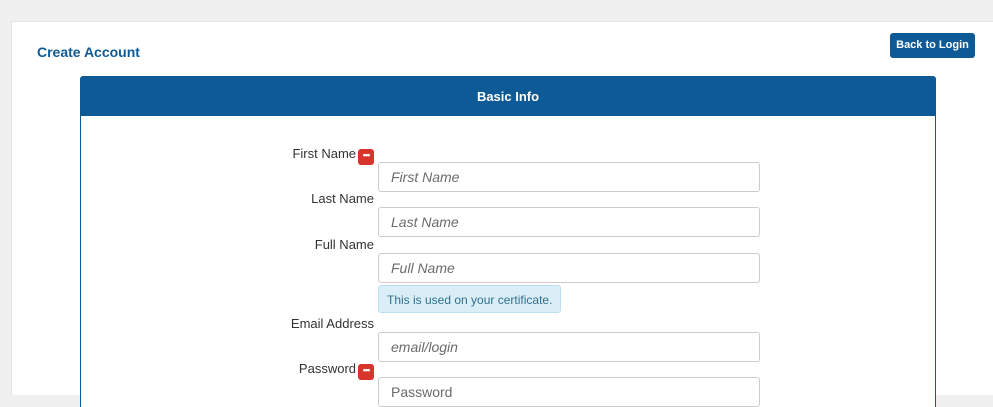 The height and width of the screenshot is (407, 993). I want to click on password-field, so click(569, 392).